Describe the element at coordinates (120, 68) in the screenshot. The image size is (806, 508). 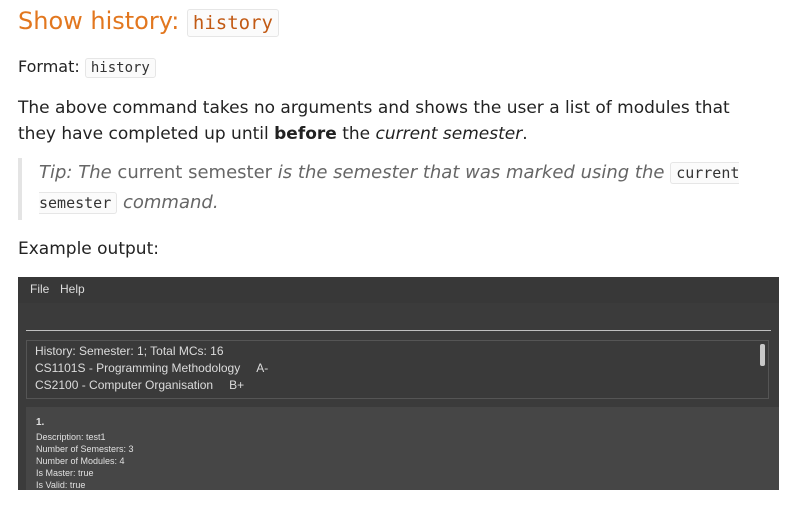
I see `format-code: history` at that location.